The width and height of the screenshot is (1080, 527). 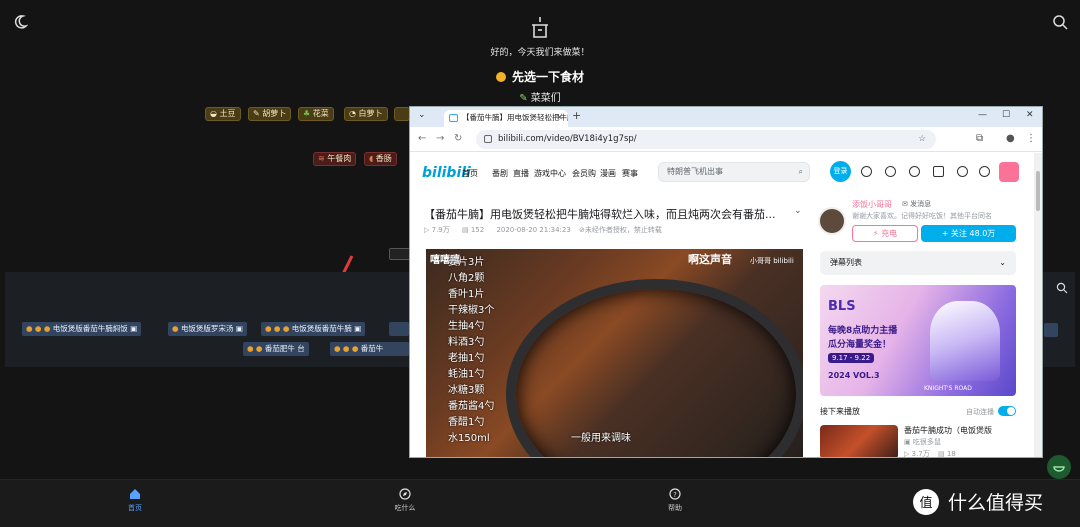 I want to click on reload-icon: ↻, so click(x=458, y=138).